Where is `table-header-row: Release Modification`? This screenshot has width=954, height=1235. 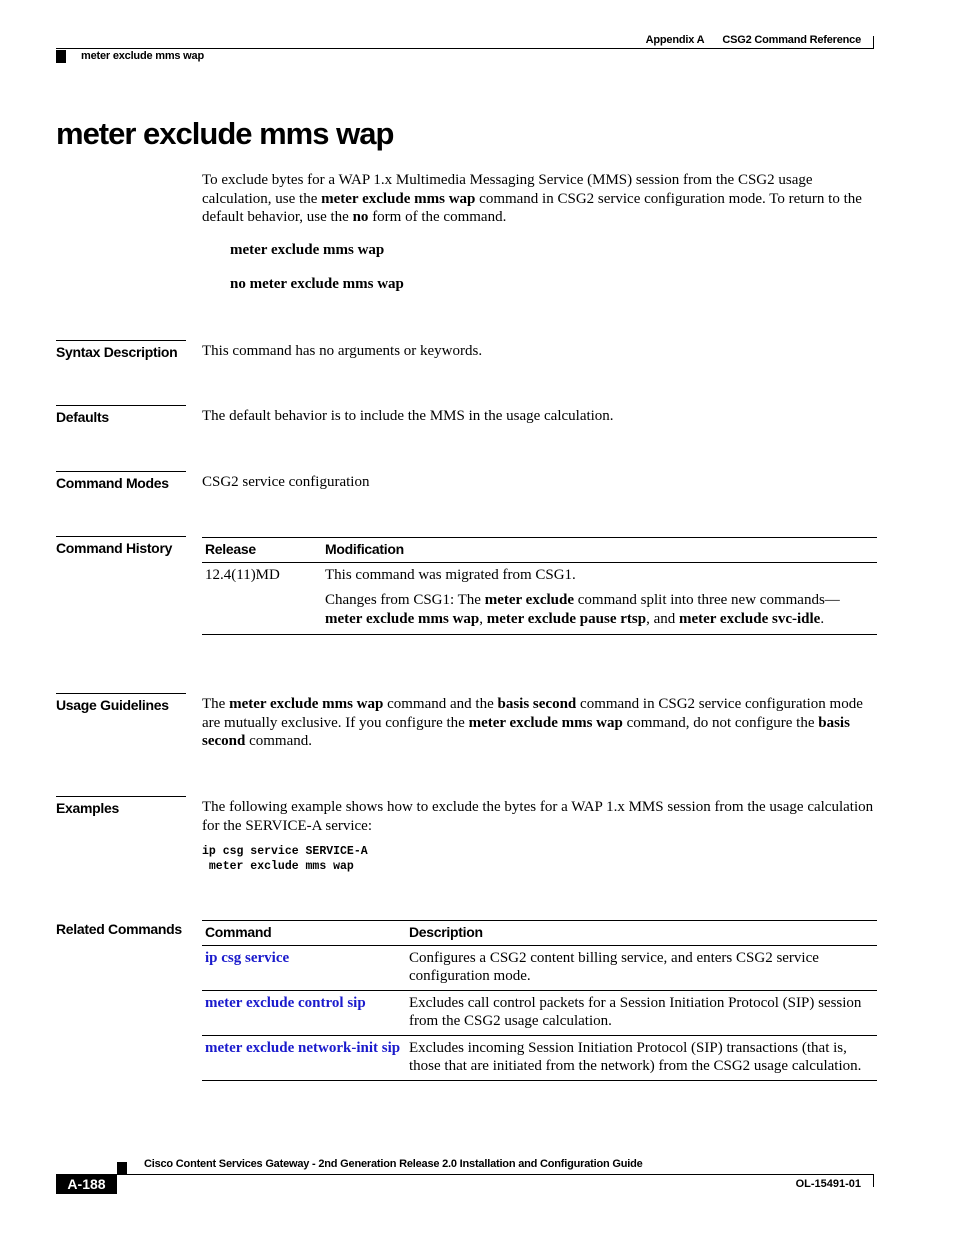 table-header-row: Release Modification is located at coordinates (539, 550).